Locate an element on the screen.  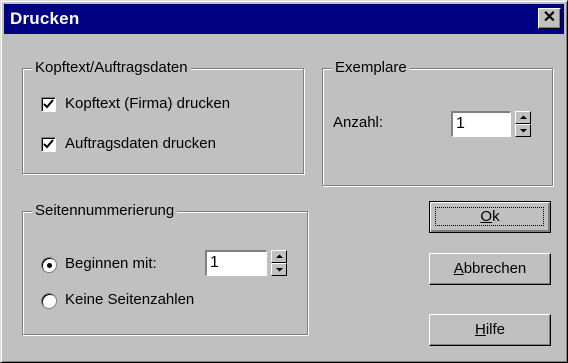
keine-seitenzahlen-radio-row: Keine Seitenzahlen is located at coordinates (141, 300).